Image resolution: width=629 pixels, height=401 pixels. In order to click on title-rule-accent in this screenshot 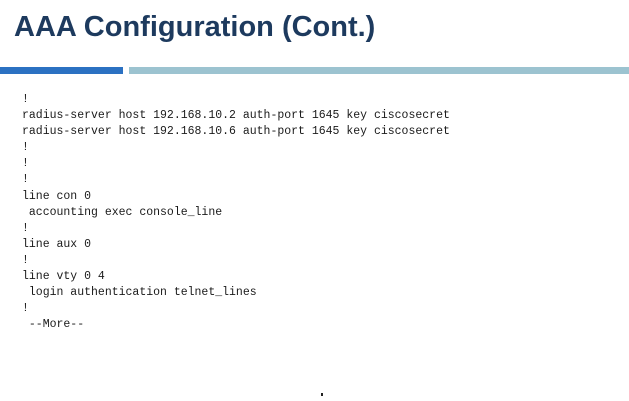, I will do `click(61, 70)`.